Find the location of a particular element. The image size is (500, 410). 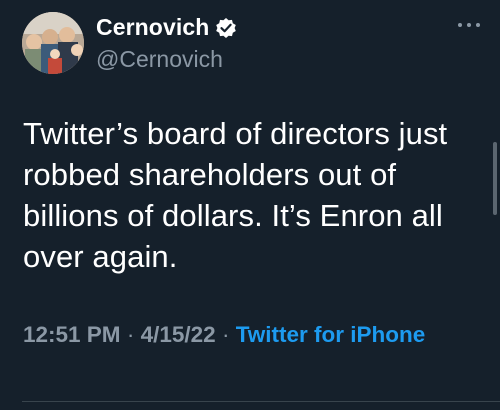

display-name: Cernovich is located at coordinates (152, 27).